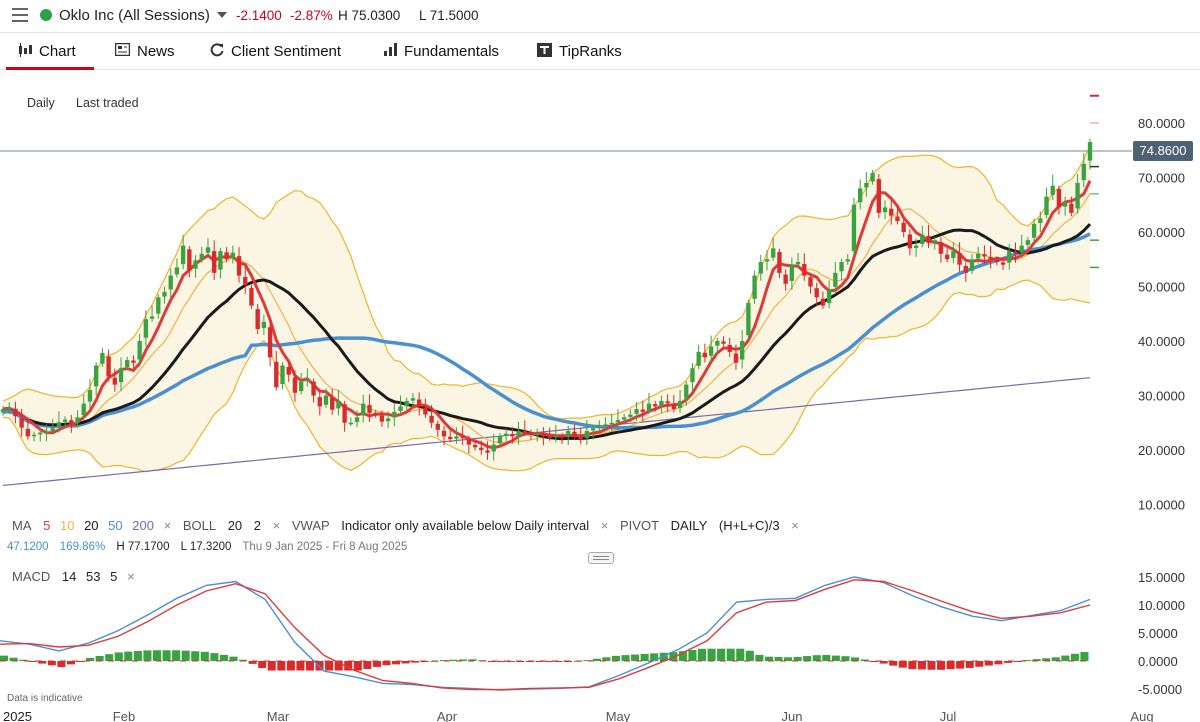  Describe the element at coordinates (131, 576) in the screenshot. I see `close-macd-icon: ×` at that location.